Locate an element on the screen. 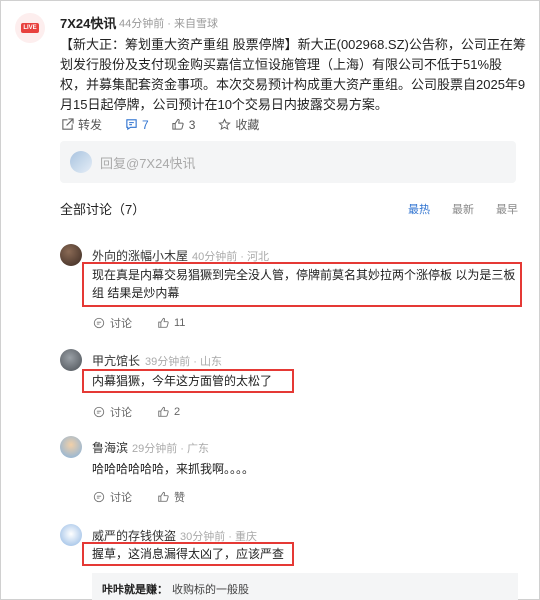 The width and height of the screenshot is (540, 600). sort-tabs: 最热 最新 最早 is located at coordinates (452, 209).